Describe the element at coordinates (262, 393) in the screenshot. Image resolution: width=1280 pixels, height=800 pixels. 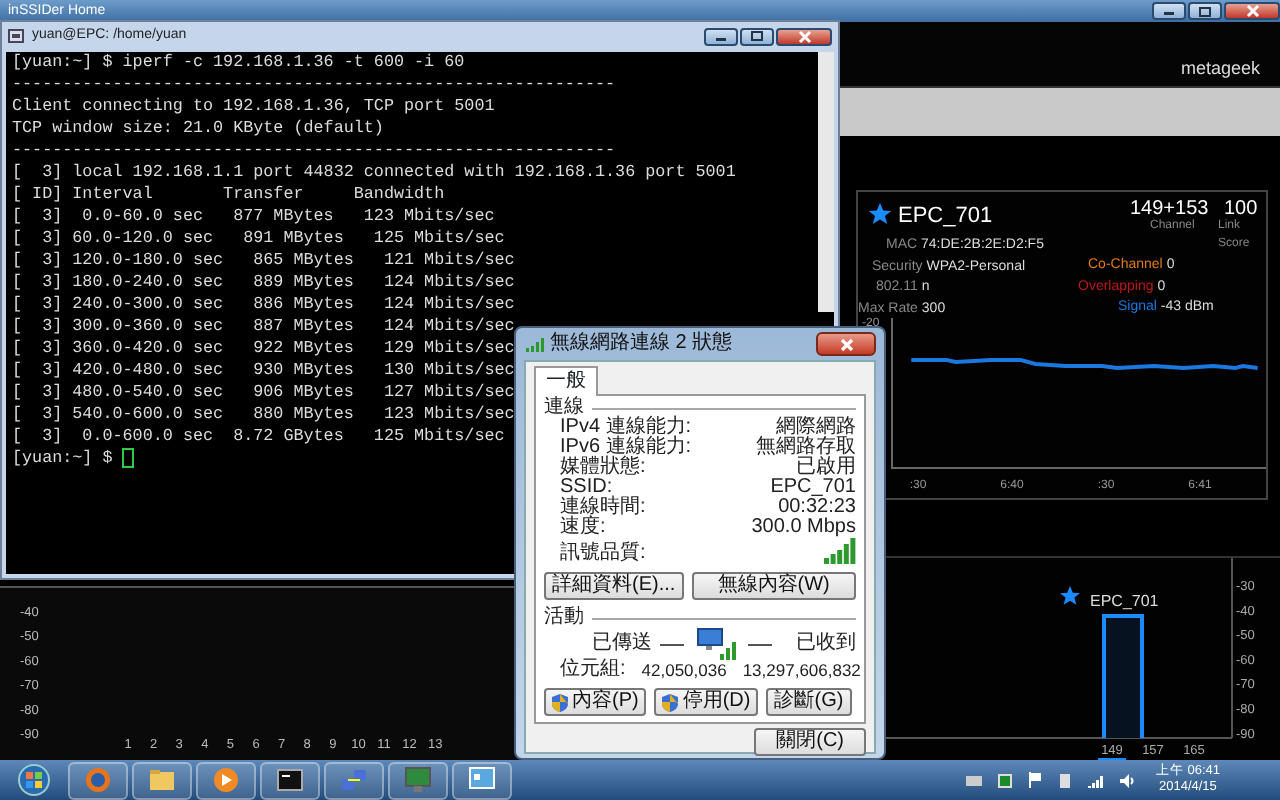
I see `terminal-line: [ 3] 480.0-540.0 sec 906 MBytes 127 Mbits/sec` at that location.